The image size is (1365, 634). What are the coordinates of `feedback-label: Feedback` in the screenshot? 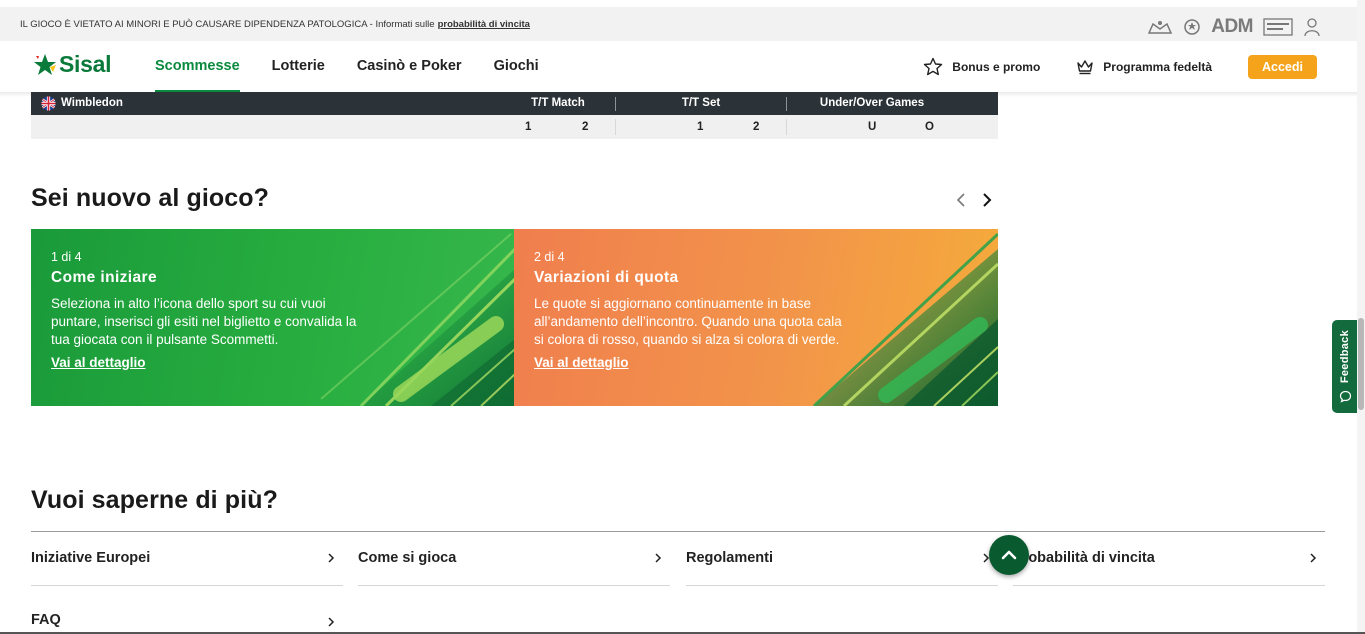 It's located at (1345, 357).